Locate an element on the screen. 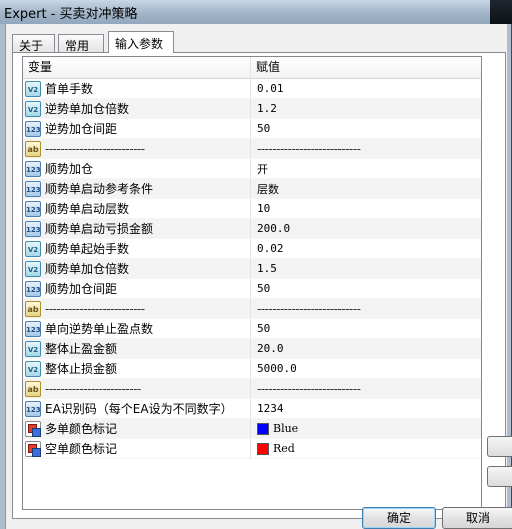 This screenshot has height=529, width=512. parameter-row: 123 顺势加仓间距 50 is located at coordinates (252, 289).